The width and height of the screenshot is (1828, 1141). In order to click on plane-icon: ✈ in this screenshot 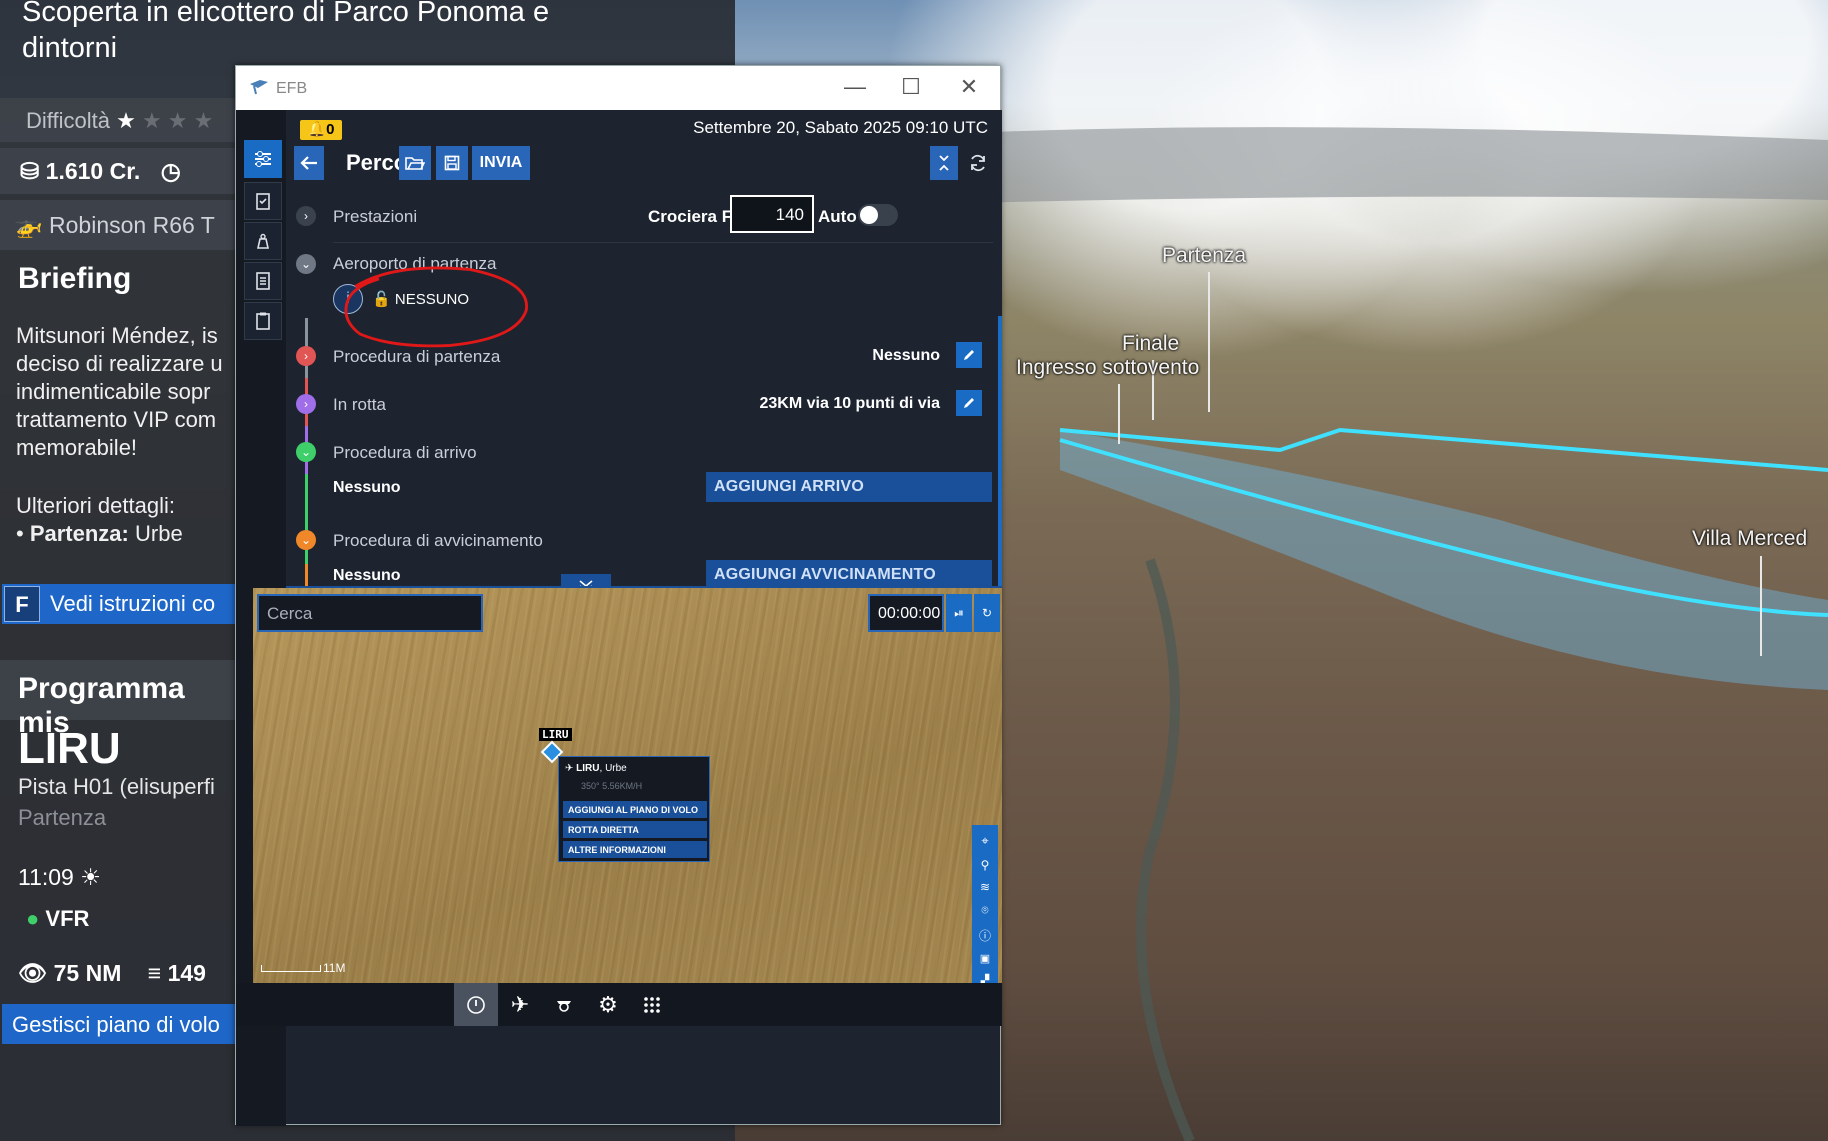, I will do `click(571, 768)`.